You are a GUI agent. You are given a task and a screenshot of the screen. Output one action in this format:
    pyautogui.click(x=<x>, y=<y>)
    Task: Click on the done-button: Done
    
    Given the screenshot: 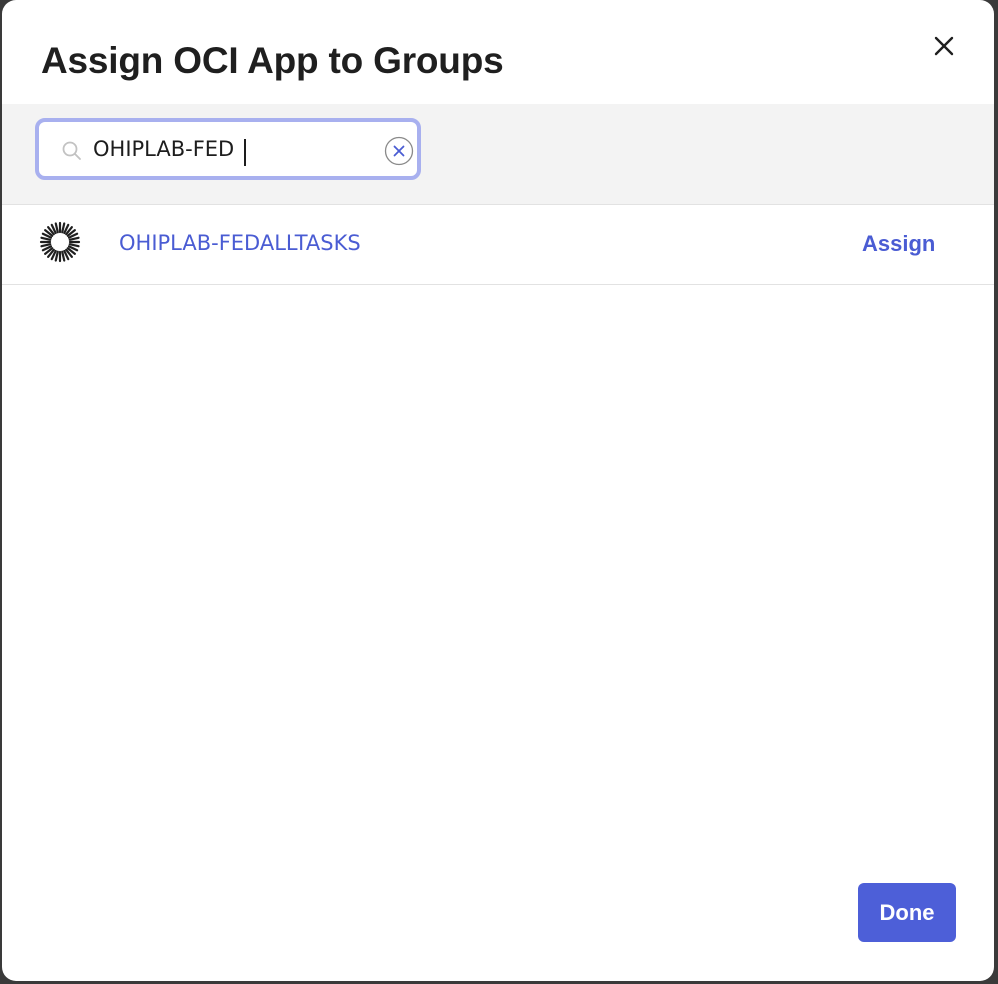 What is the action you would take?
    pyautogui.click(x=907, y=912)
    